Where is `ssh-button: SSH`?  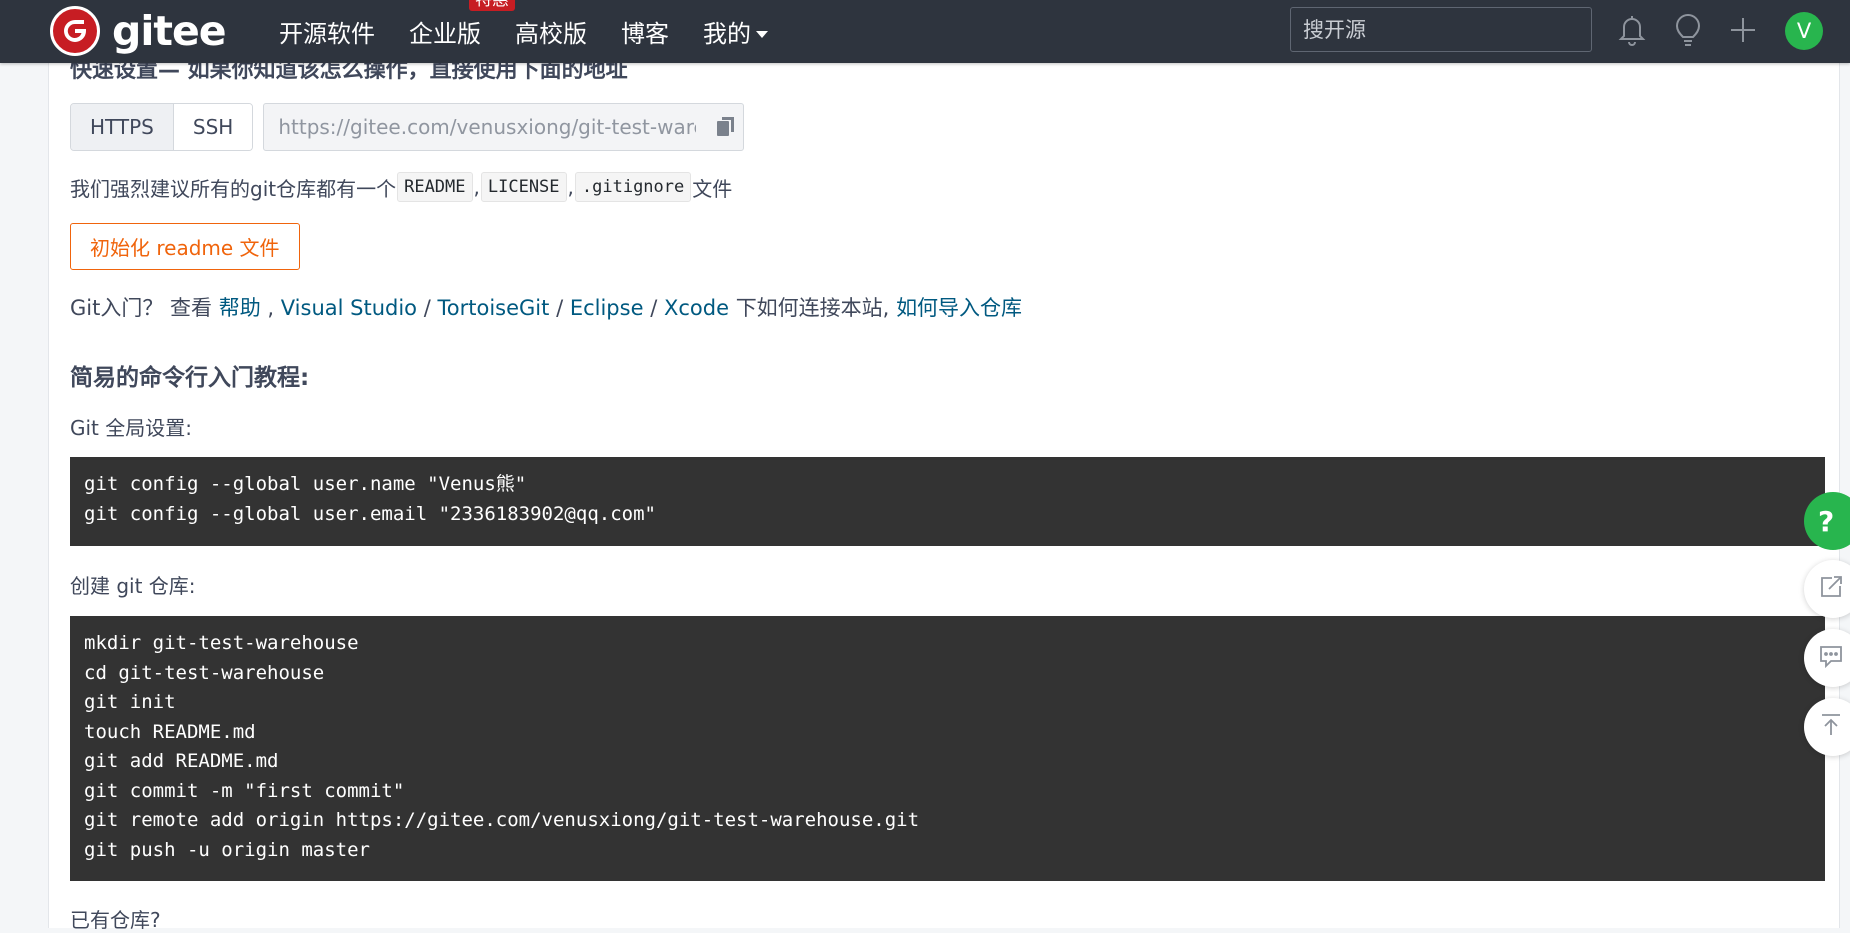
ssh-button: SSH is located at coordinates (213, 127).